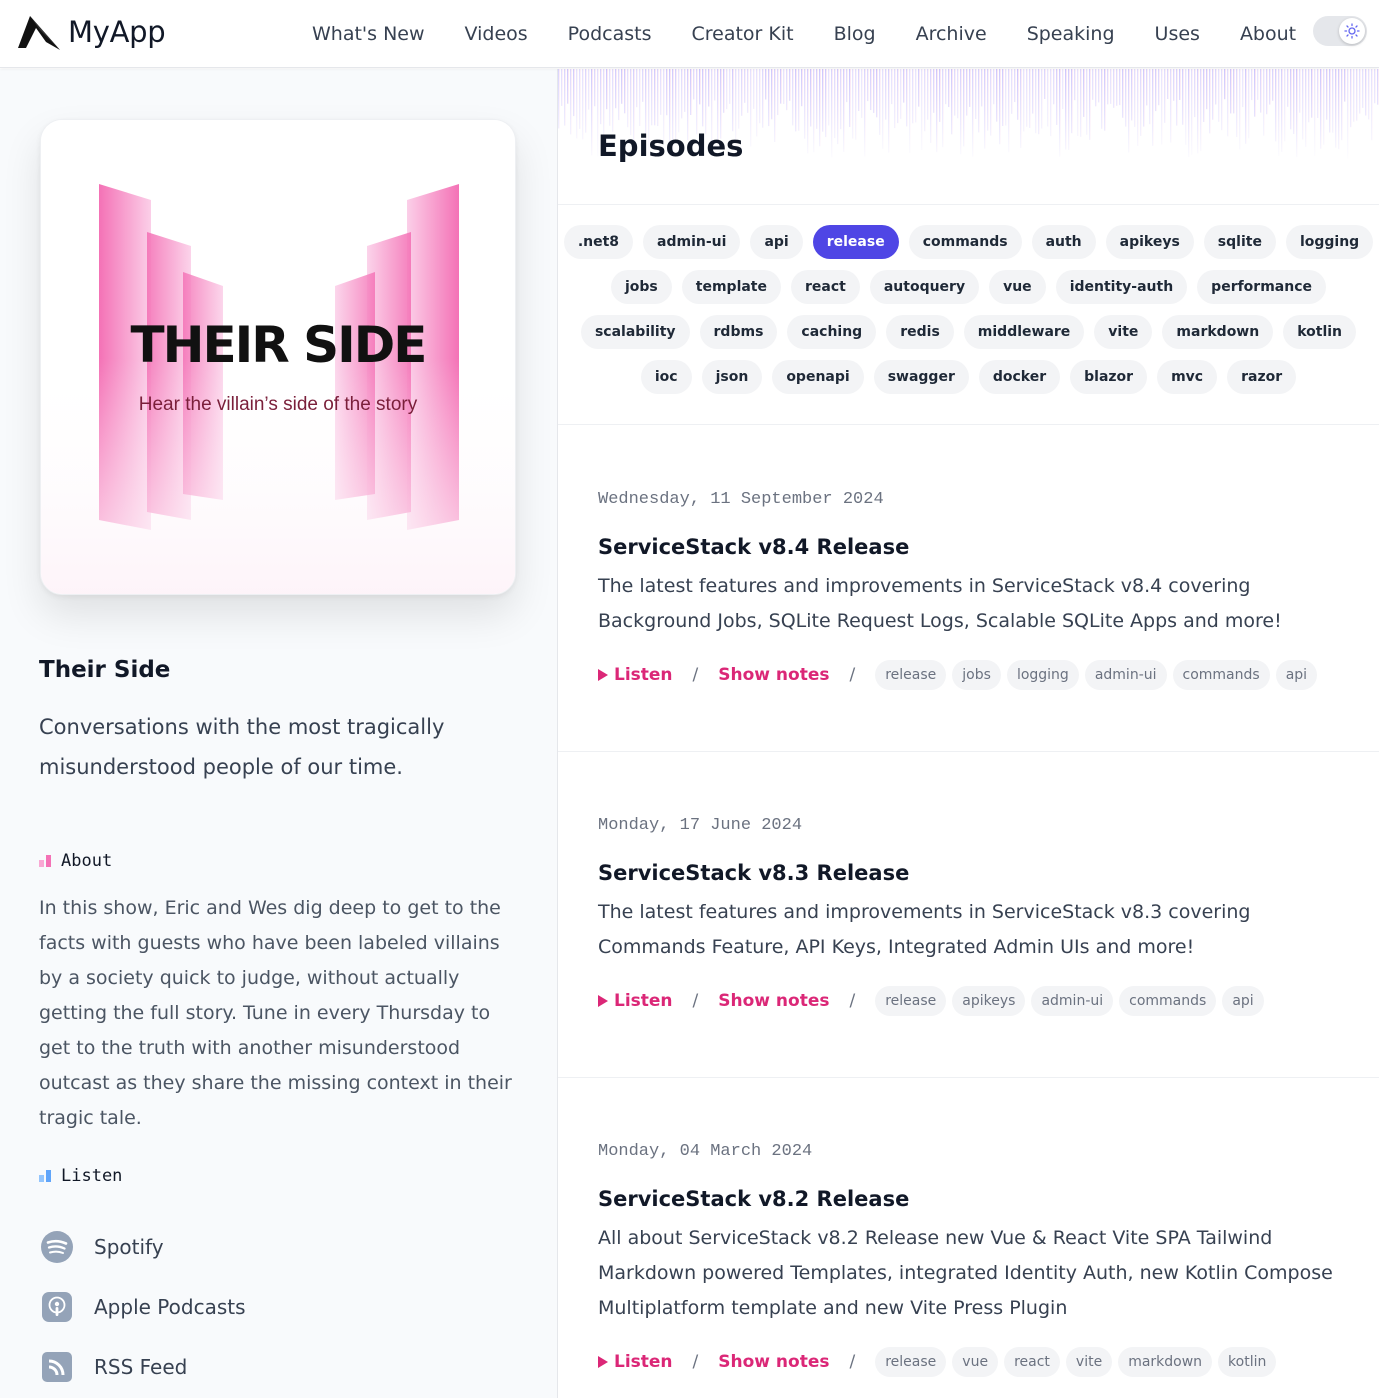 Image resolution: width=1379 pixels, height=1398 pixels. Describe the element at coordinates (117, 32) in the screenshot. I see `app-name: MyApp` at that location.